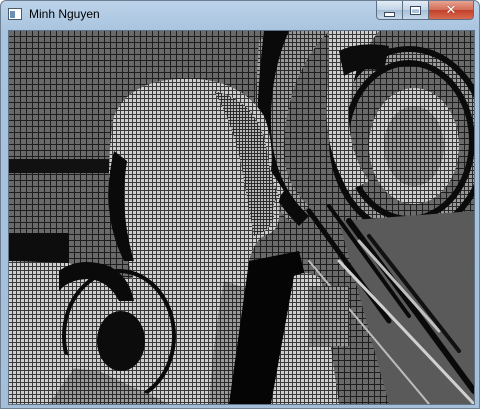  What do you see at coordinates (240, 15) in the screenshot?
I see `title-bar: Minh Nguyen ✕` at bounding box center [240, 15].